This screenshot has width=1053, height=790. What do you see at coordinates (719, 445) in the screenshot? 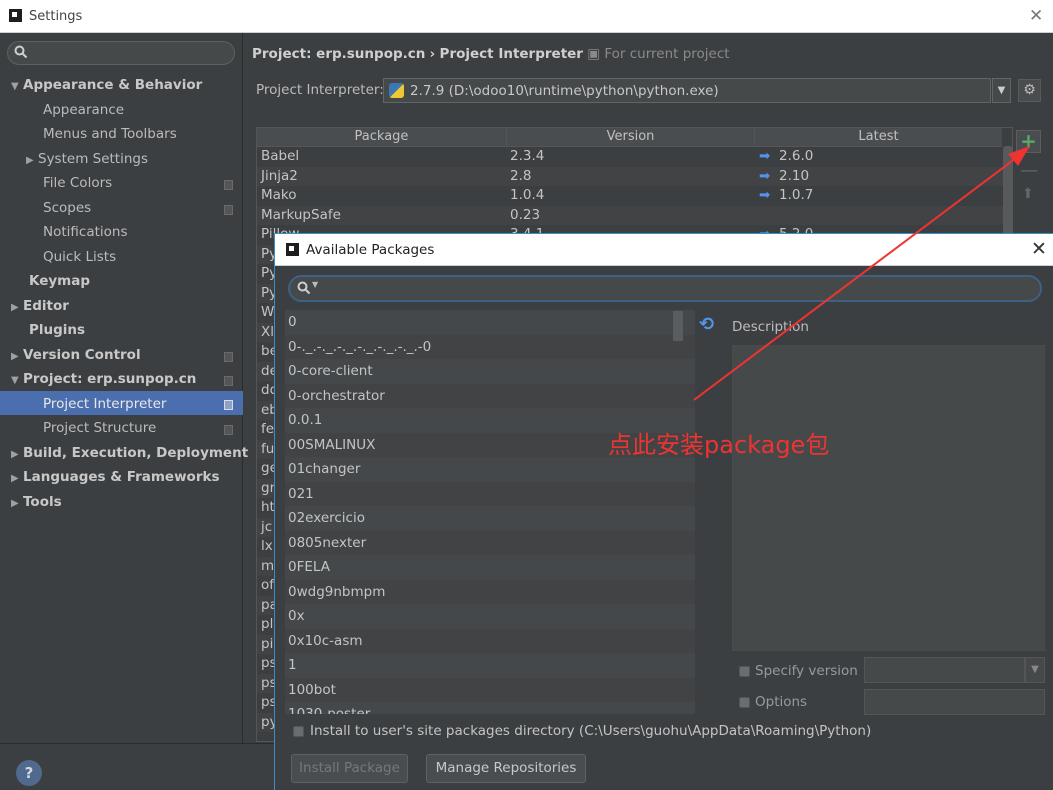
I see `annotation-text: 点此安装package包` at bounding box center [719, 445].